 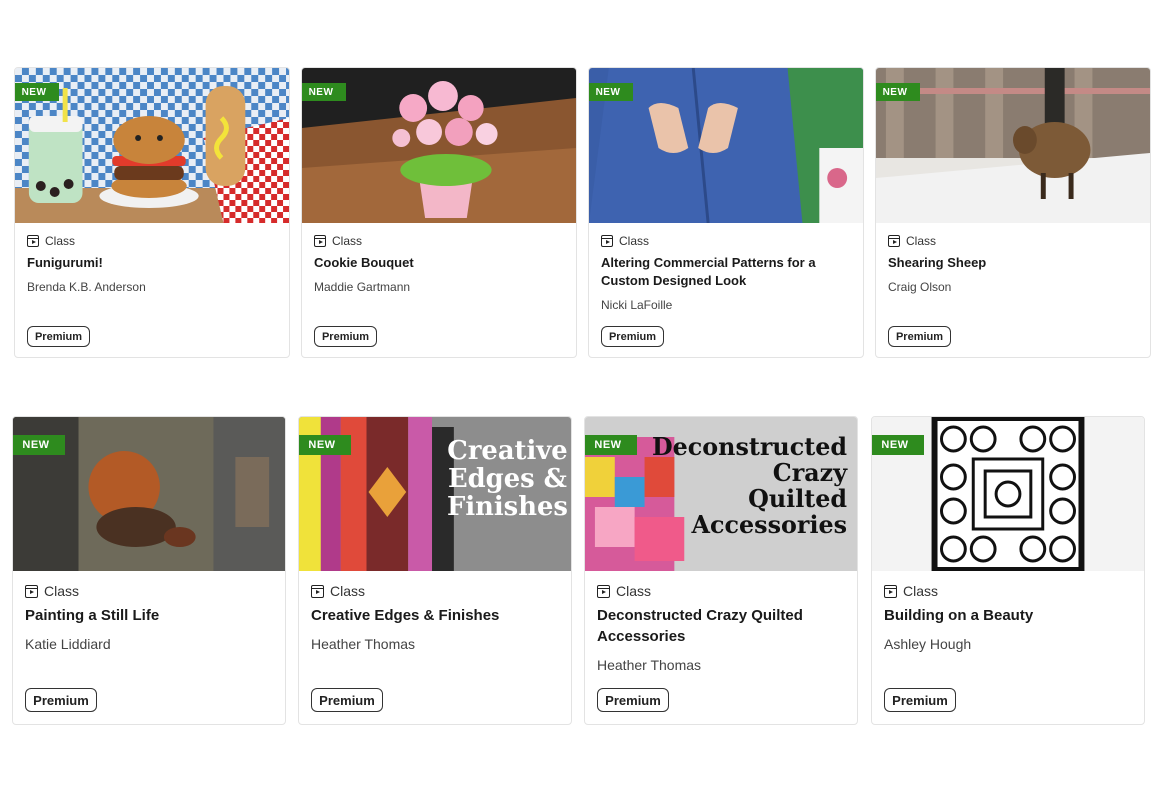 What do you see at coordinates (152, 263) in the screenshot?
I see `class-title: Funigurumi!` at bounding box center [152, 263].